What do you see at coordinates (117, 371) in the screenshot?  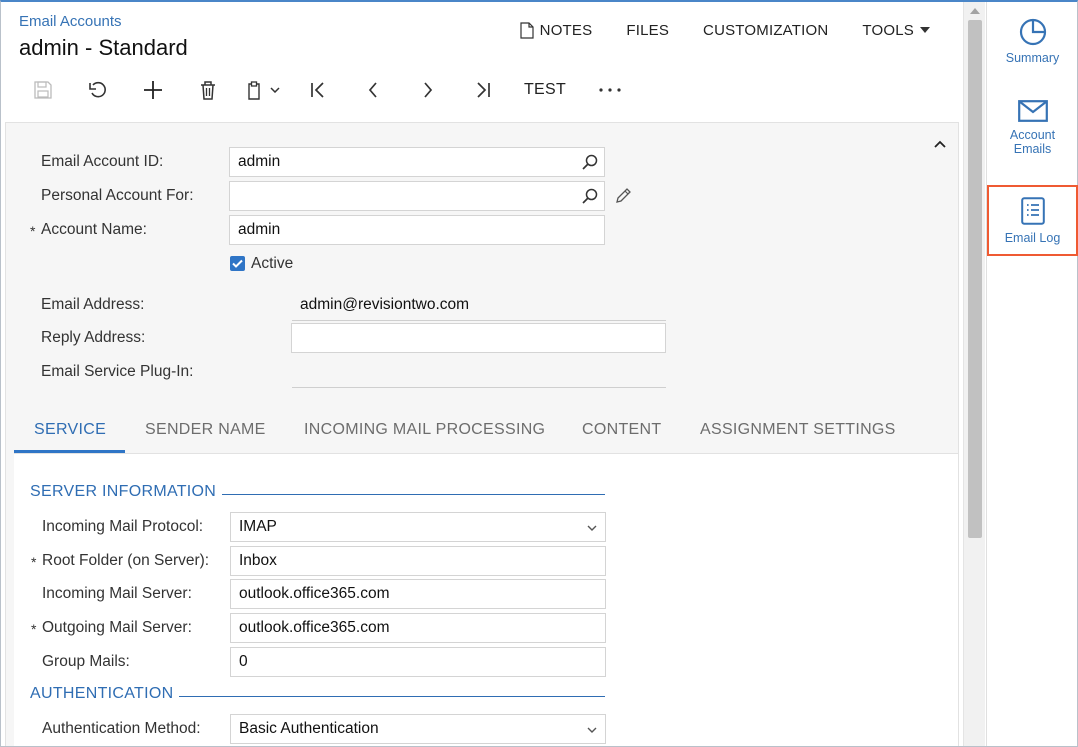 I see `email-service-plugin-label: Email Service Plug-In:` at bounding box center [117, 371].